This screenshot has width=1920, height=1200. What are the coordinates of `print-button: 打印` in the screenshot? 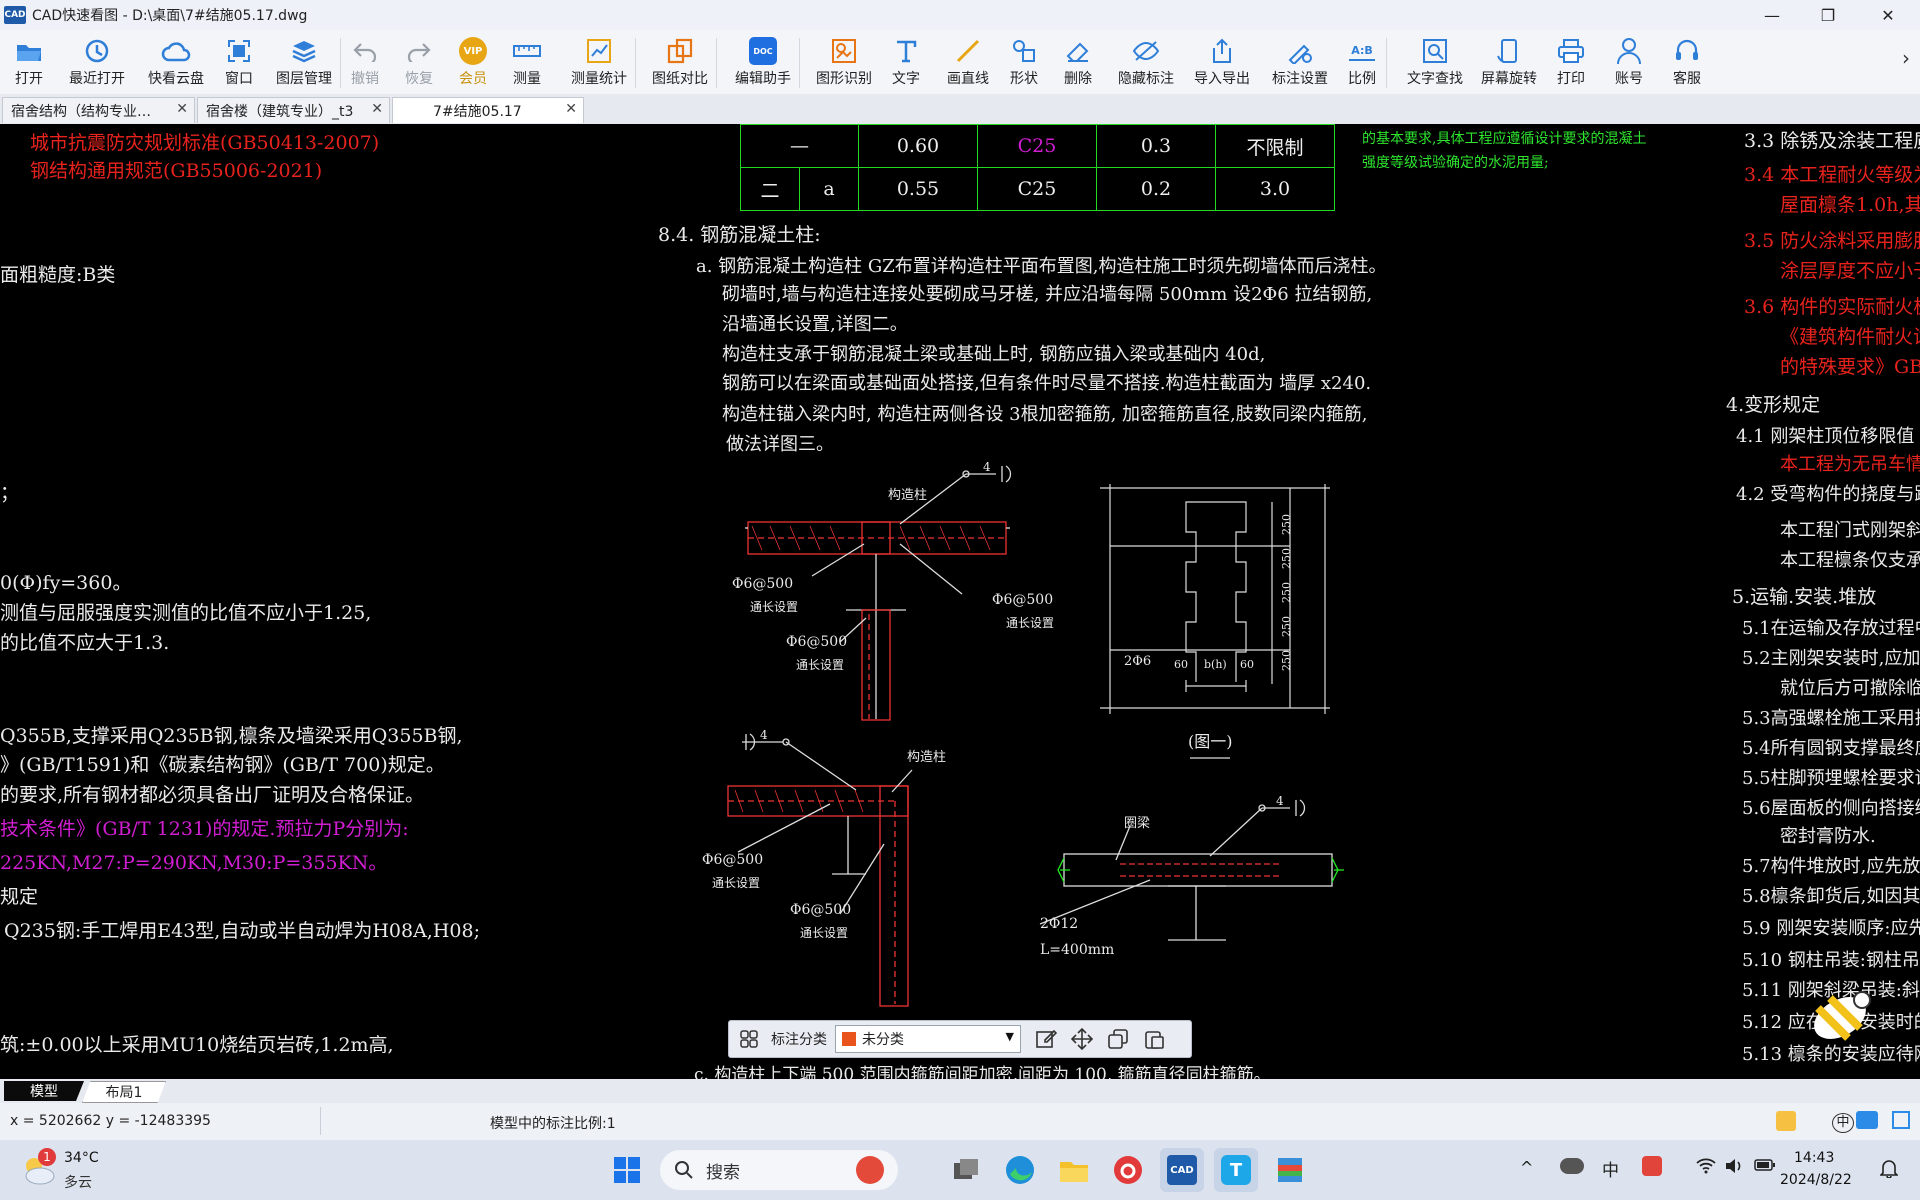 It's located at (1571, 62).